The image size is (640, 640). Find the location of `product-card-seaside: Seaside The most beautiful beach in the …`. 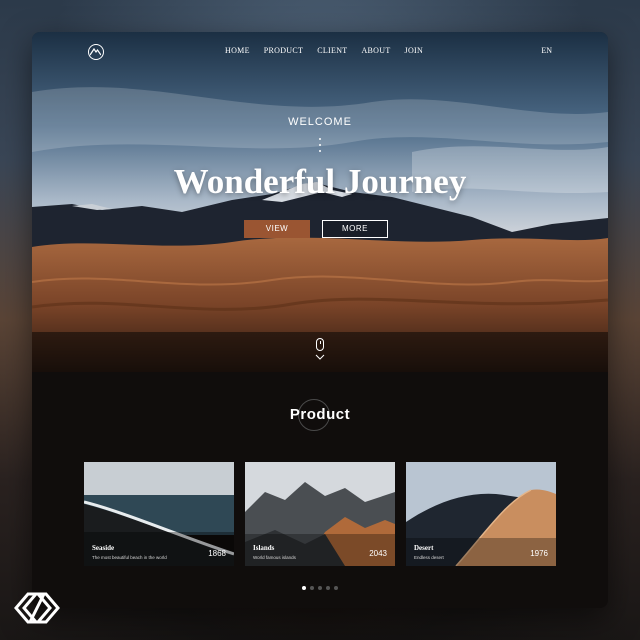

product-card-seaside: Seaside The most beautiful beach in the … is located at coordinates (159, 514).